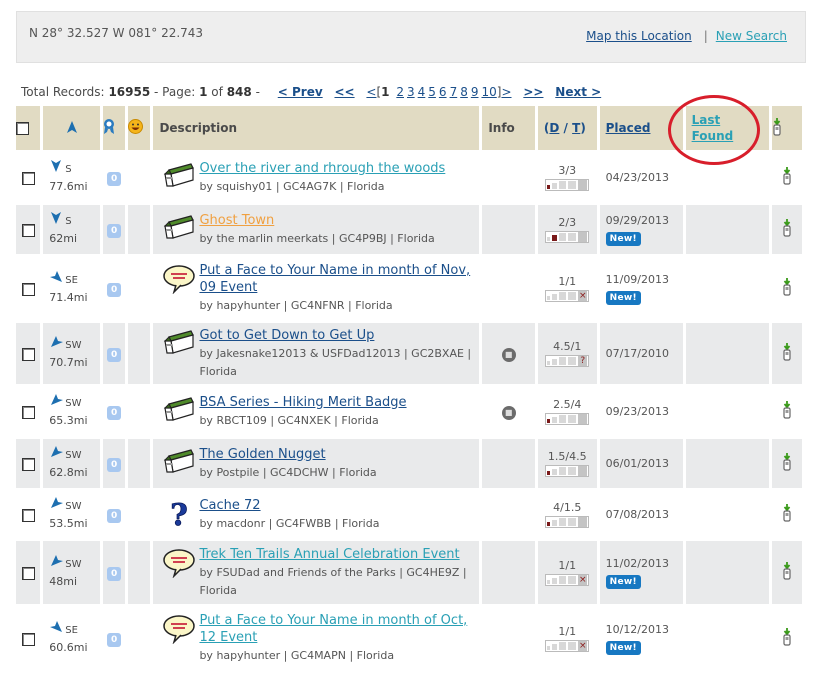  What do you see at coordinates (262, 454) in the screenshot?
I see `cache-title-link: The Golden Nugget` at bounding box center [262, 454].